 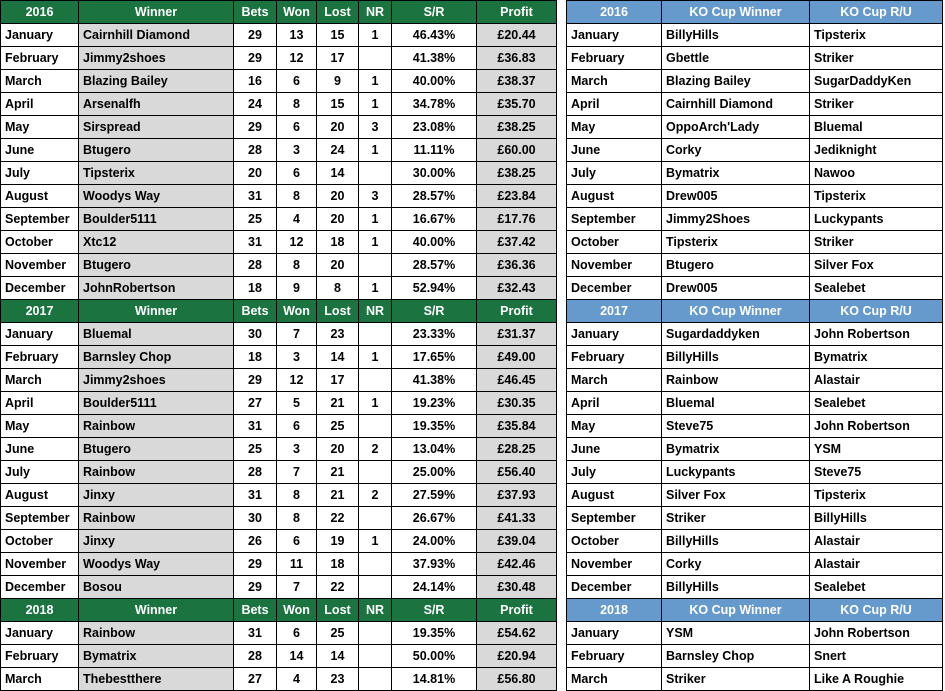 What do you see at coordinates (337, 242) in the screenshot?
I see `lost-cell: 18` at bounding box center [337, 242].